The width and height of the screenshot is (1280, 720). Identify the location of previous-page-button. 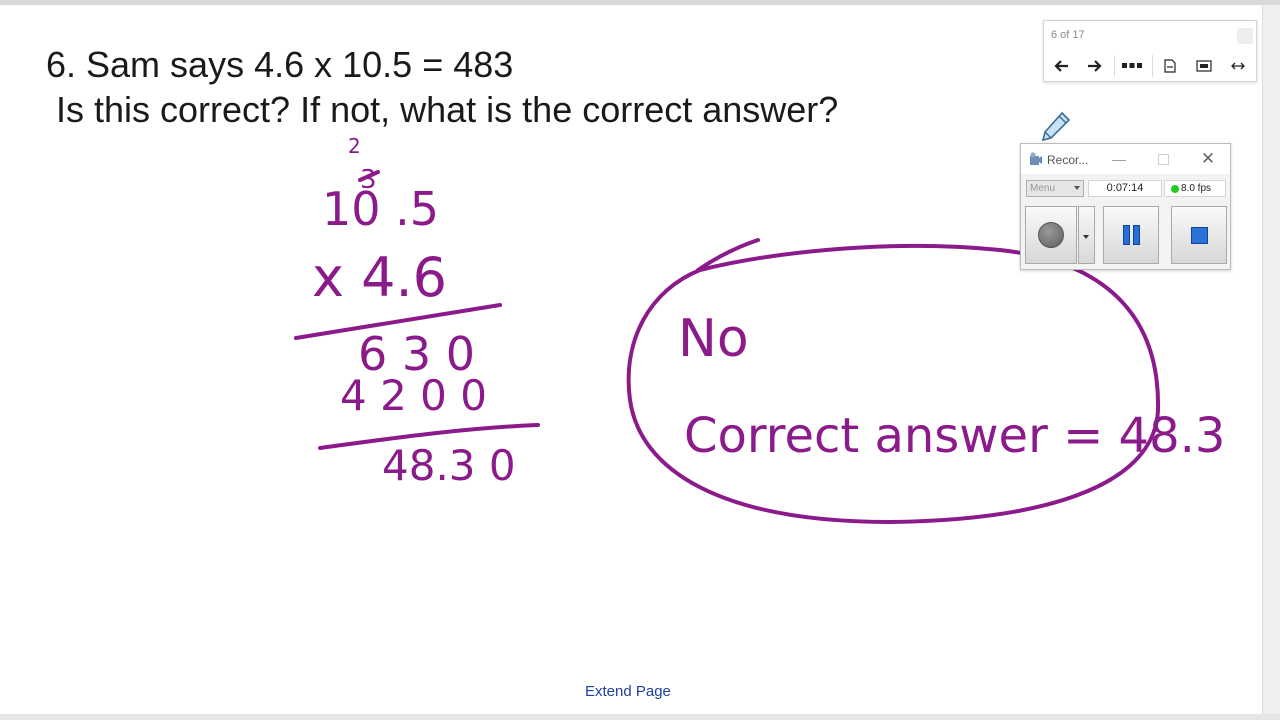
(1061, 66).